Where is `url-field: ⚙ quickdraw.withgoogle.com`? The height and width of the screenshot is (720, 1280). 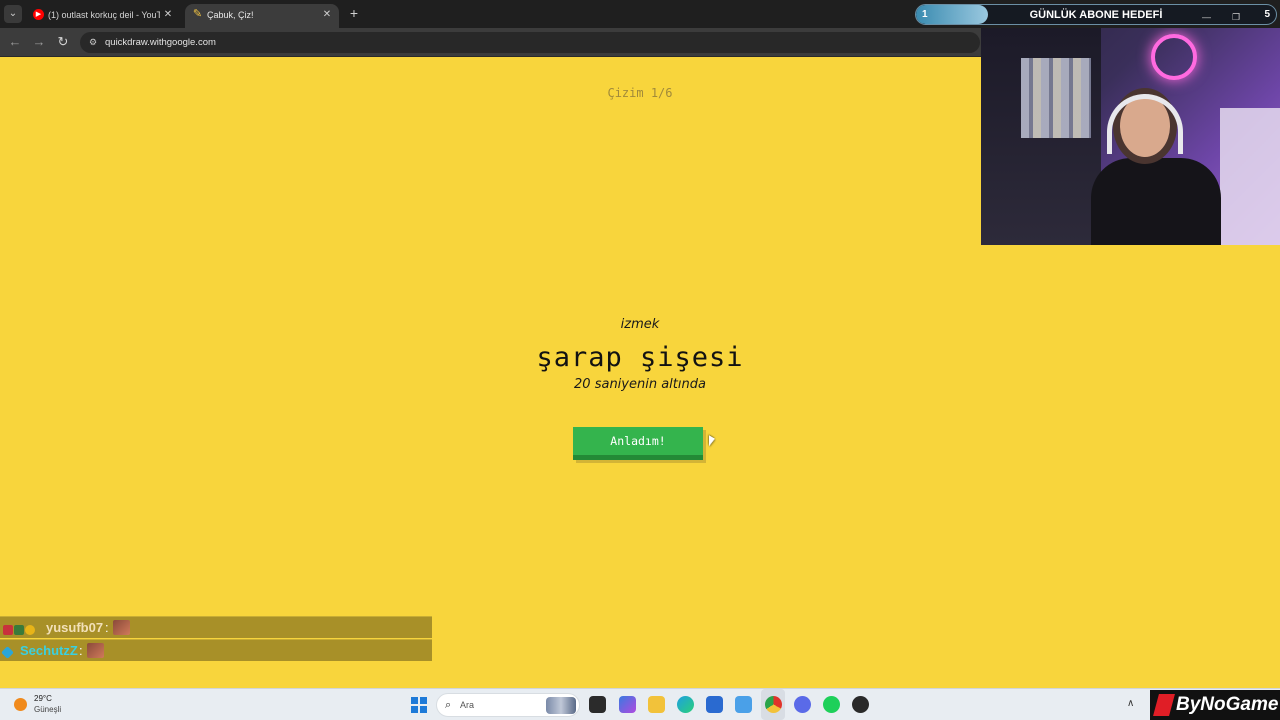 url-field: ⚙ quickdraw.withgoogle.com is located at coordinates (530, 42).